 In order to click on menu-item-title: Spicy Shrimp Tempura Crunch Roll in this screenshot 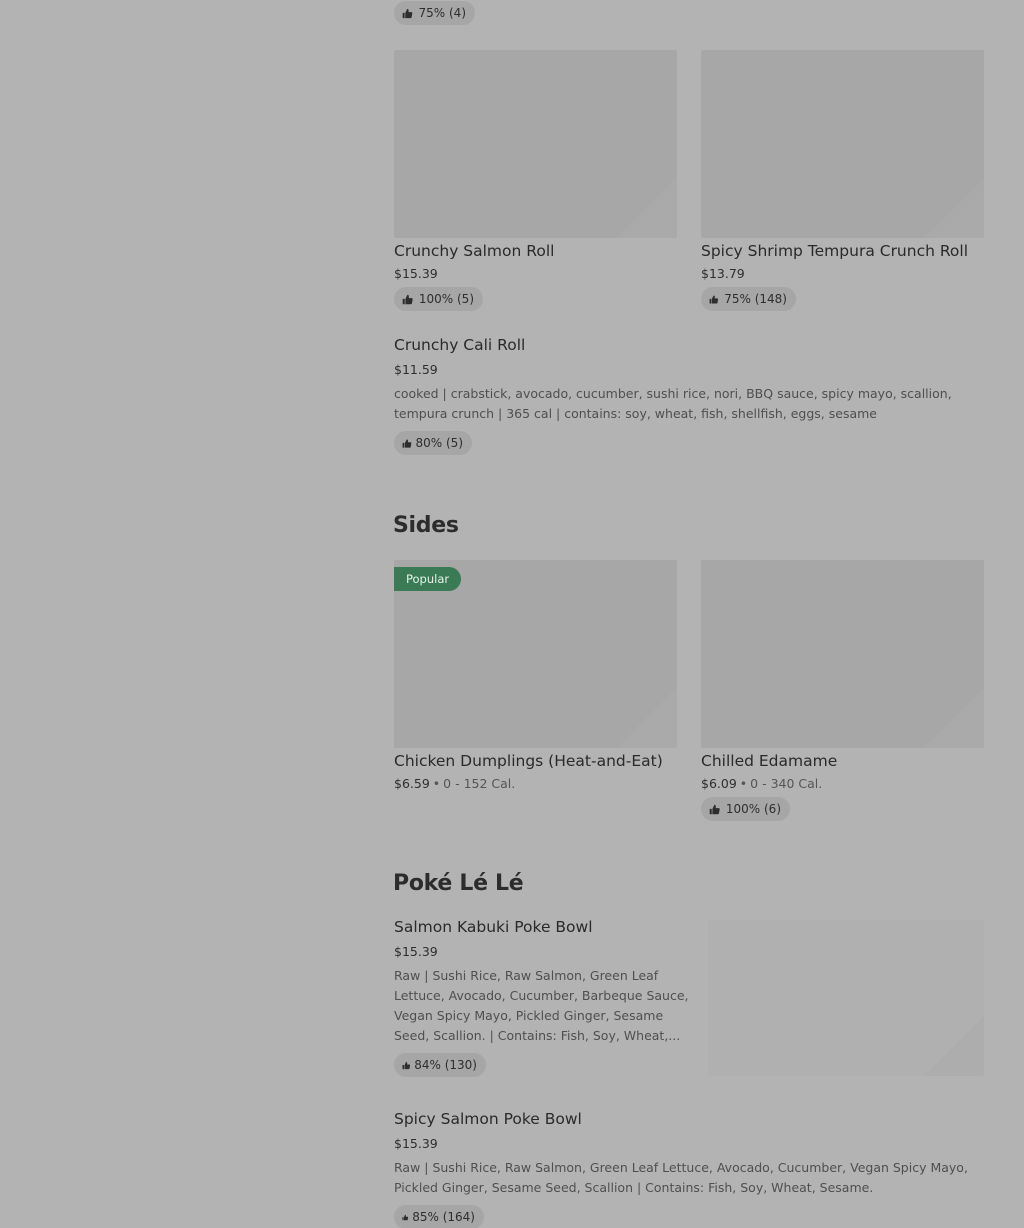, I will do `click(834, 251)`.